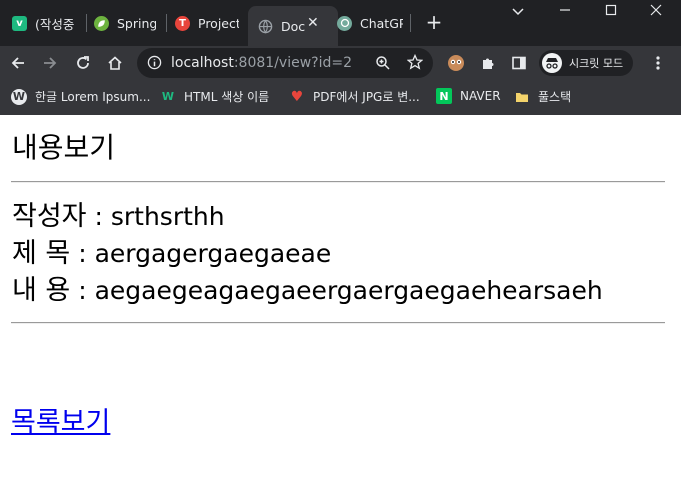 Image resolution: width=681 pixels, height=477 pixels. What do you see at coordinates (60, 423) in the screenshot?
I see `list-view-link: 목록보기` at bounding box center [60, 423].